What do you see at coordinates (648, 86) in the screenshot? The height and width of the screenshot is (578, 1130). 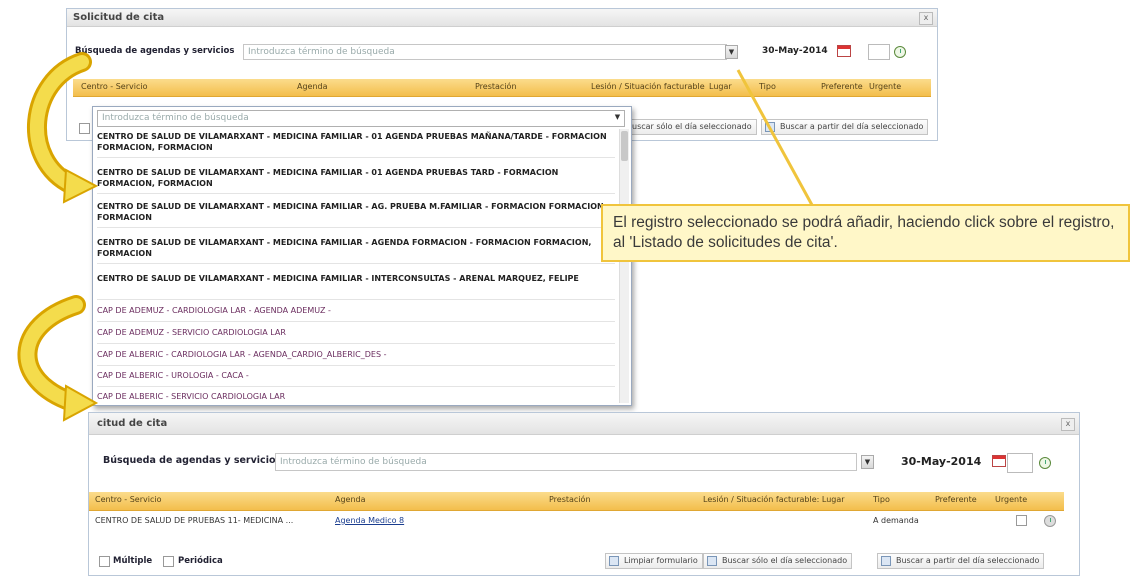 I see `col-lesion: Lesión / Situación facturable` at bounding box center [648, 86].